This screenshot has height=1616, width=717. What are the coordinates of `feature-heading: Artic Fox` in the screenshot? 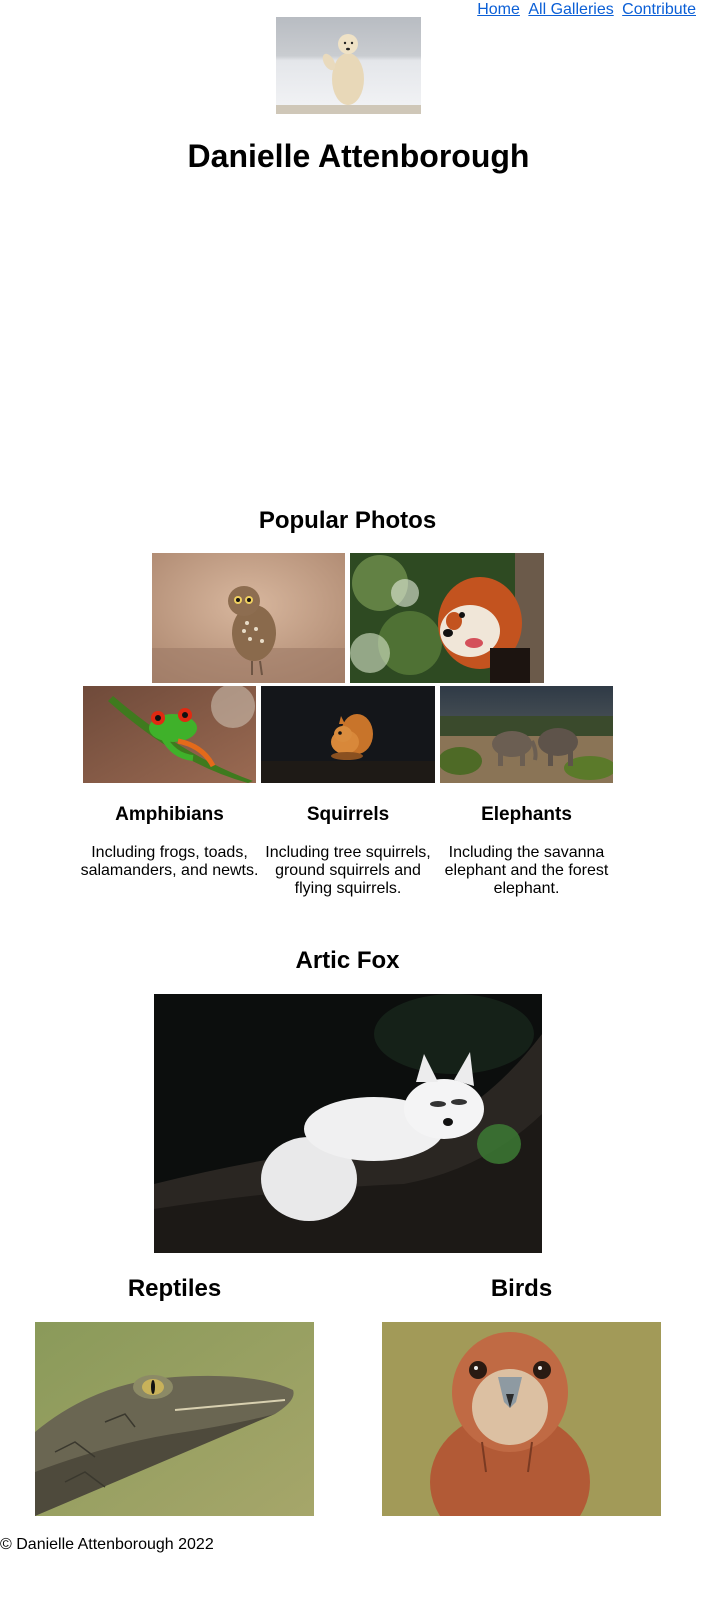 It's located at (347, 960).